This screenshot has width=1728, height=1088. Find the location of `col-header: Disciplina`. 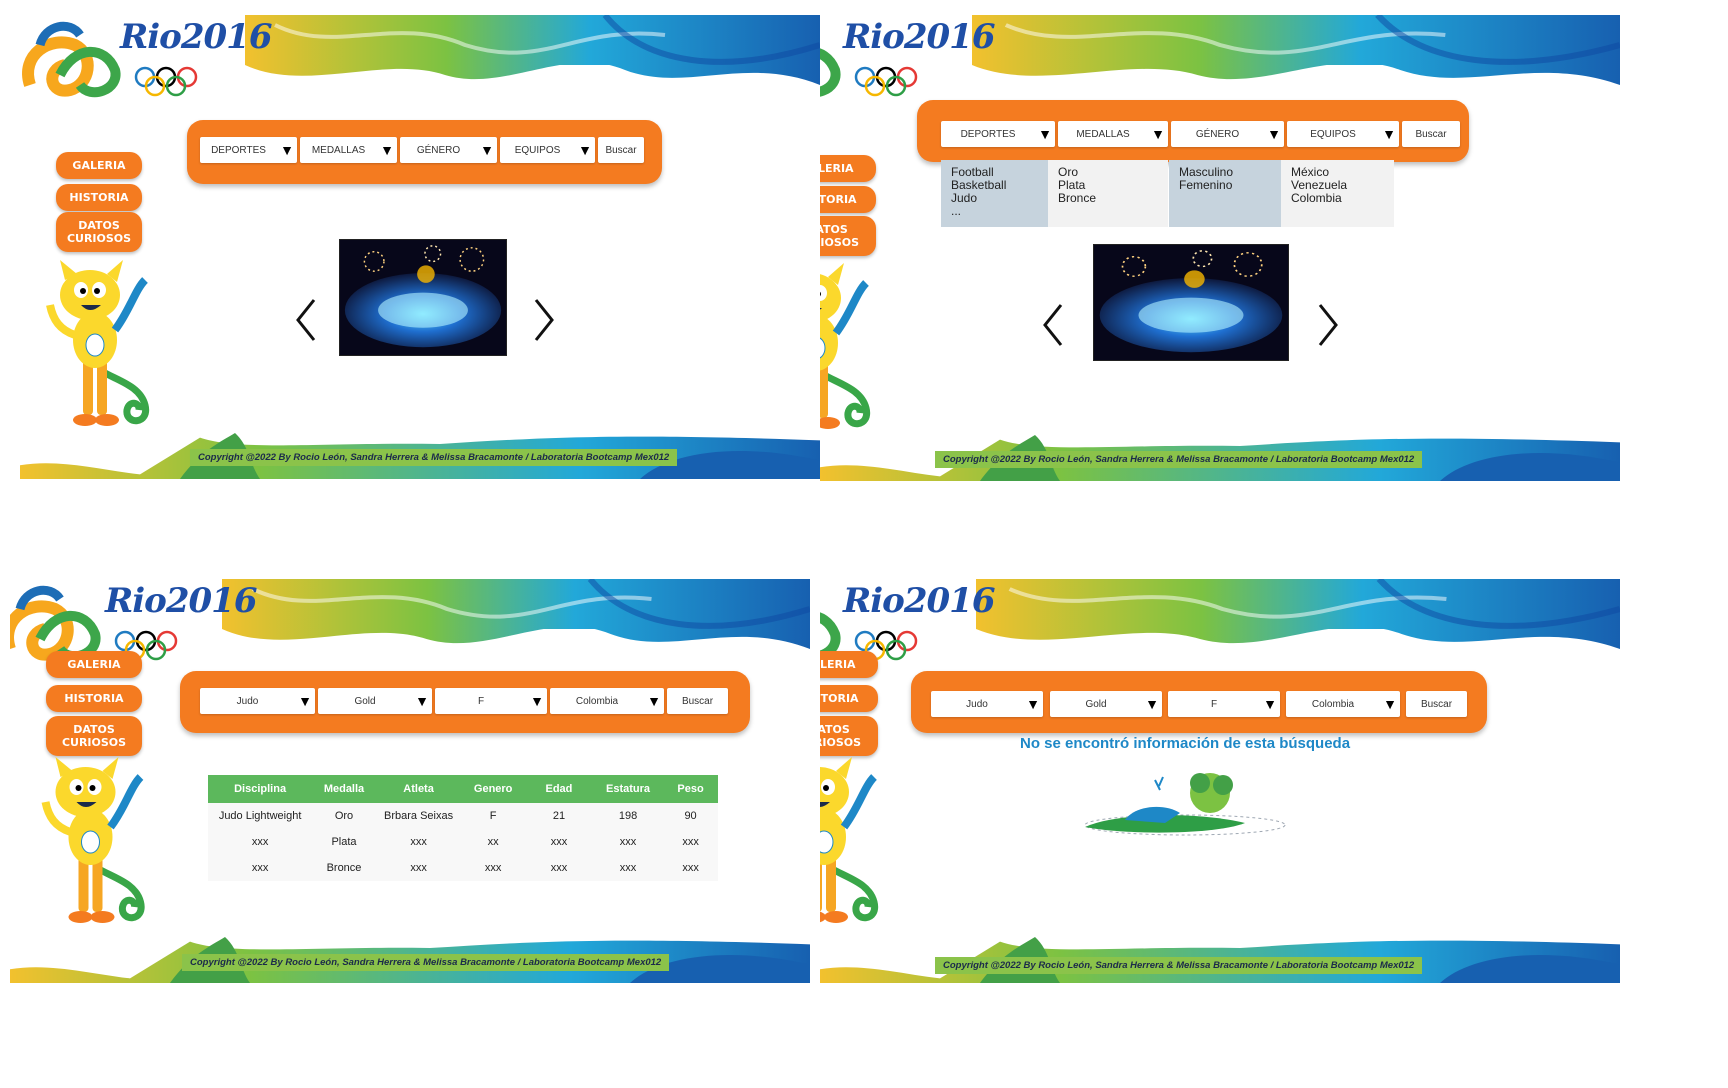

col-header: Disciplina is located at coordinates (260, 789).